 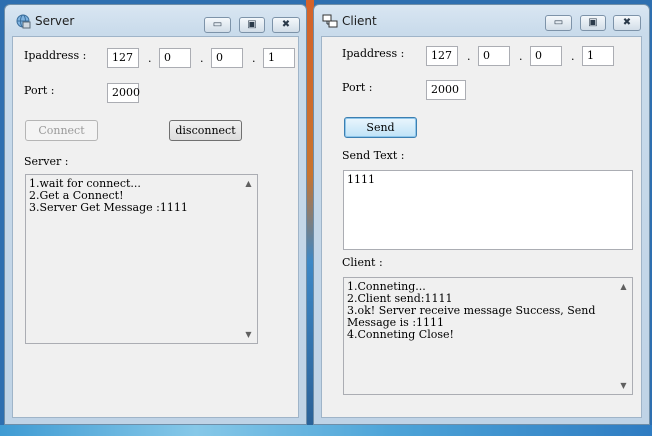 What do you see at coordinates (481, 21) in the screenshot?
I see `client-titlebar: Client ▭ ▣ ✖` at bounding box center [481, 21].